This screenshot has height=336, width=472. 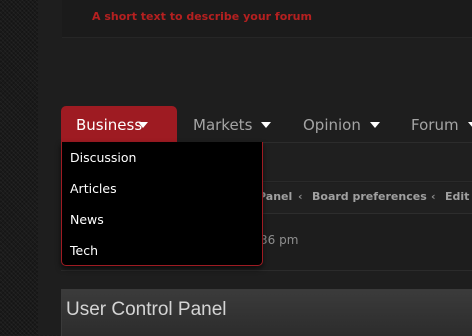 I want to click on breadcrumb-item-panel: Panel, so click(x=275, y=197).